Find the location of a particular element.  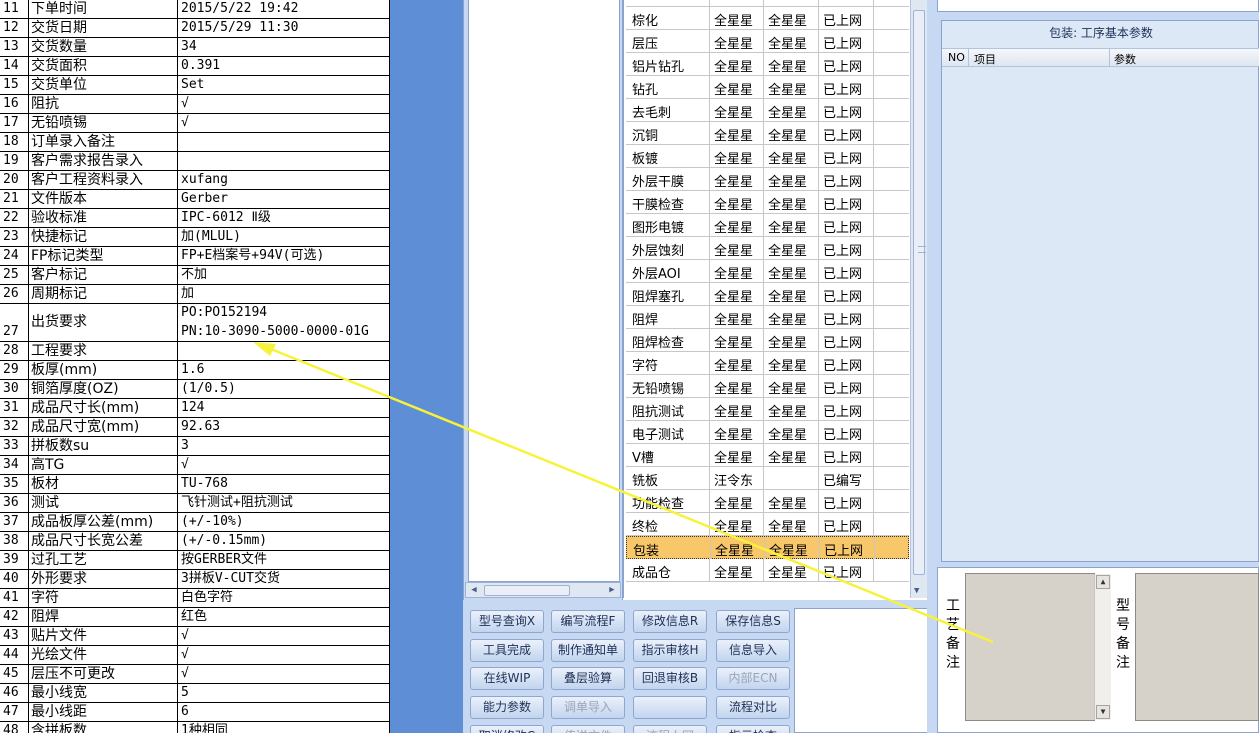

table-row: 33 拼板数su 3 is located at coordinates (195, 446).